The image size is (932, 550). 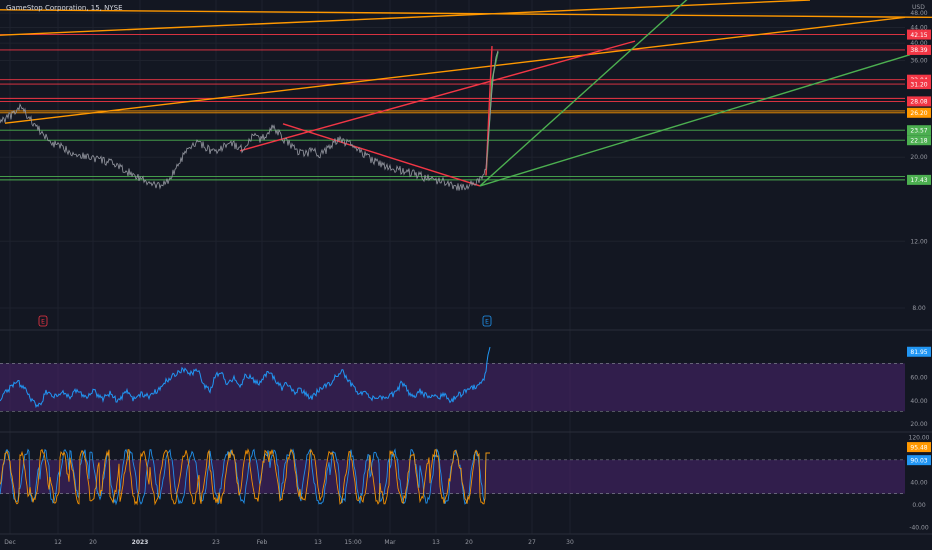 What do you see at coordinates (918, 61) in the screenshot?
I see `price-axis-tick: 36.00` at bounding box center [918, 61].